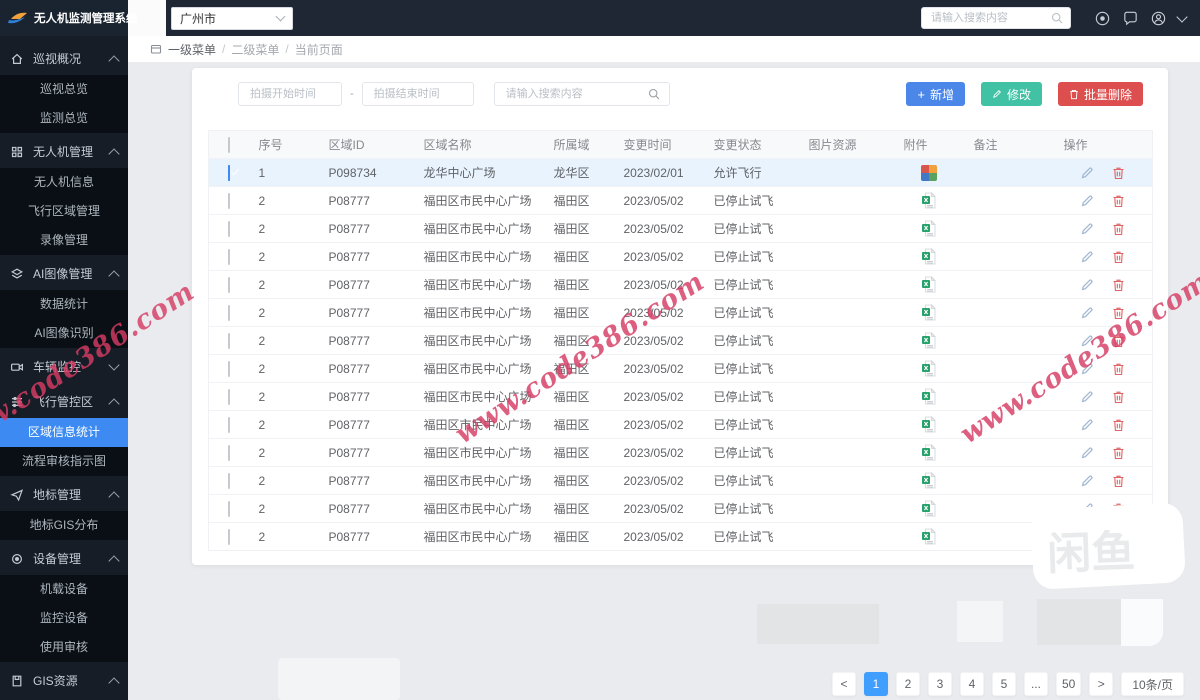 Image resolution: width=1200 pixels, height=700 pixels. I want to click on pagination-page-5: 5, so click(1003, 684).